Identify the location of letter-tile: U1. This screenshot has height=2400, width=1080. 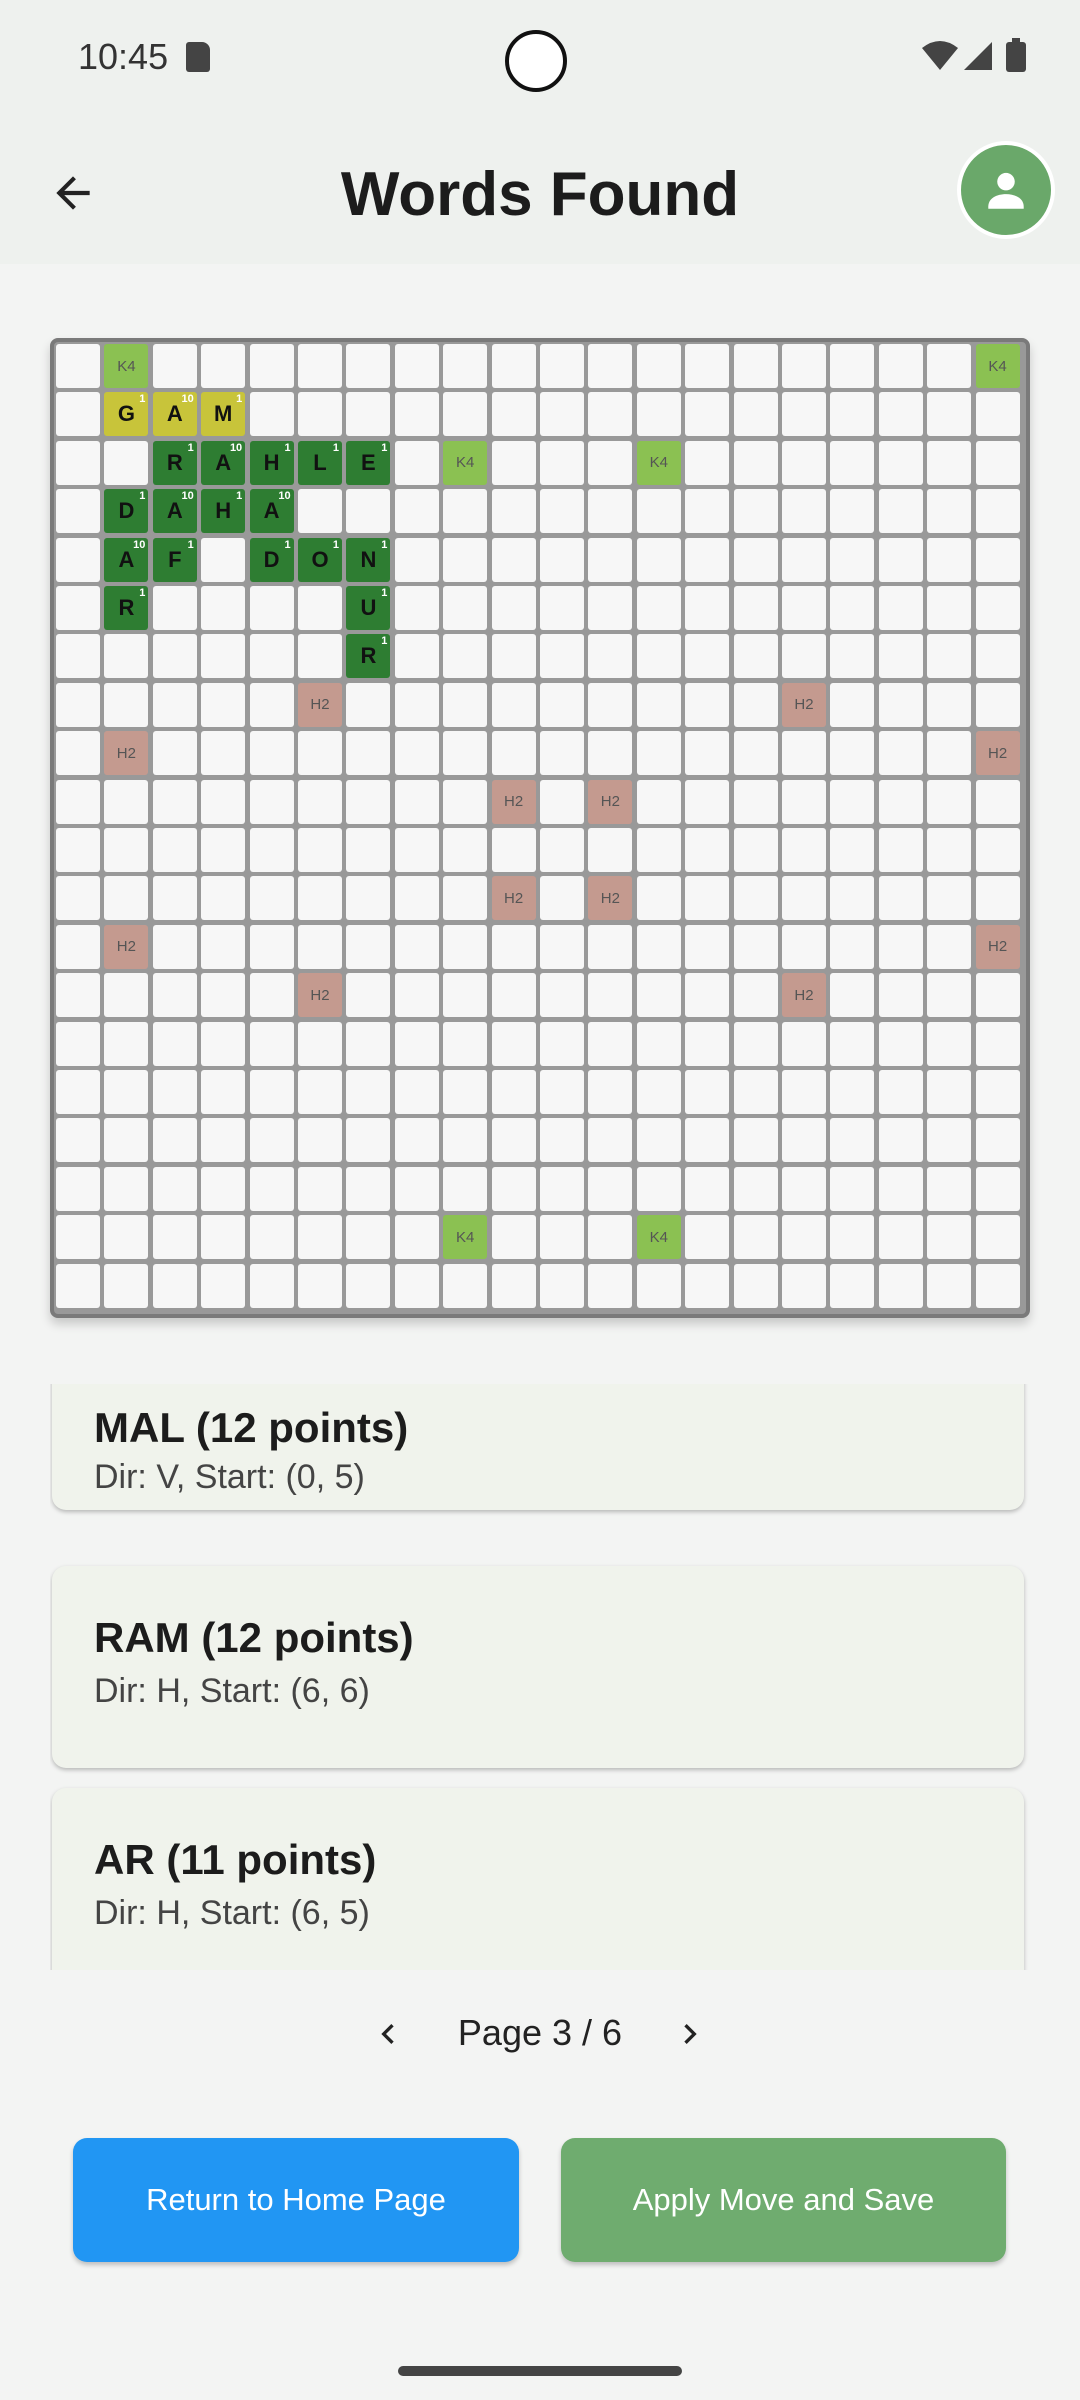
(368, 608).